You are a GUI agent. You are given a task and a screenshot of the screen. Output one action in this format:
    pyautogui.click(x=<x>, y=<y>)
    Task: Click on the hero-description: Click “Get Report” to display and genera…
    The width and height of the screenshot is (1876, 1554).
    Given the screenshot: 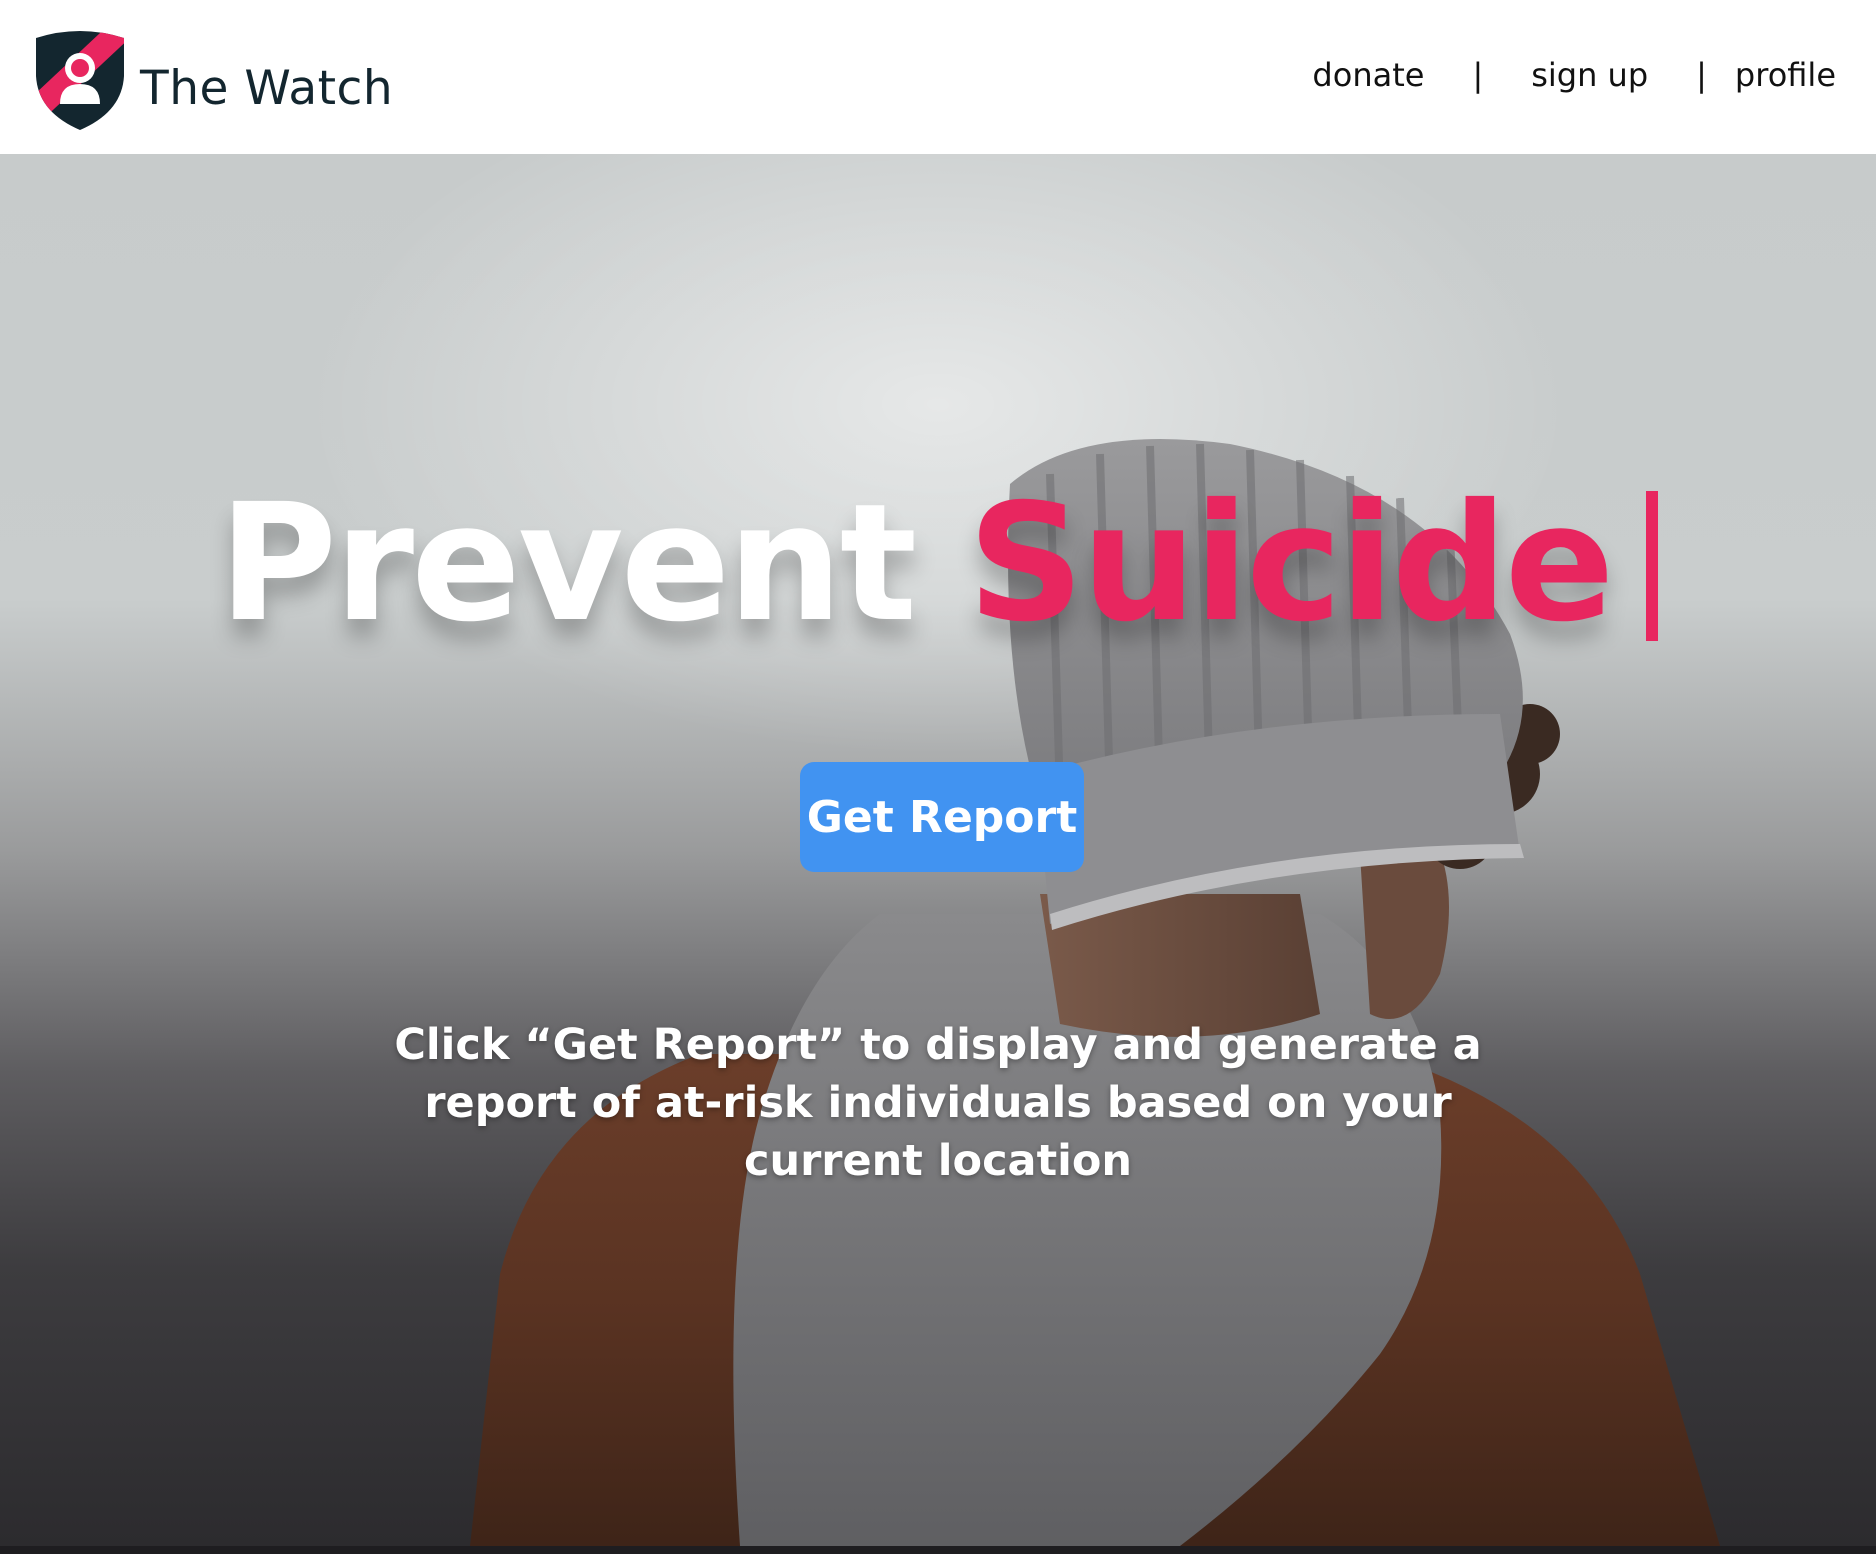 What is the action you would take?
    pyautogui.click(x=938, y=1103)
    